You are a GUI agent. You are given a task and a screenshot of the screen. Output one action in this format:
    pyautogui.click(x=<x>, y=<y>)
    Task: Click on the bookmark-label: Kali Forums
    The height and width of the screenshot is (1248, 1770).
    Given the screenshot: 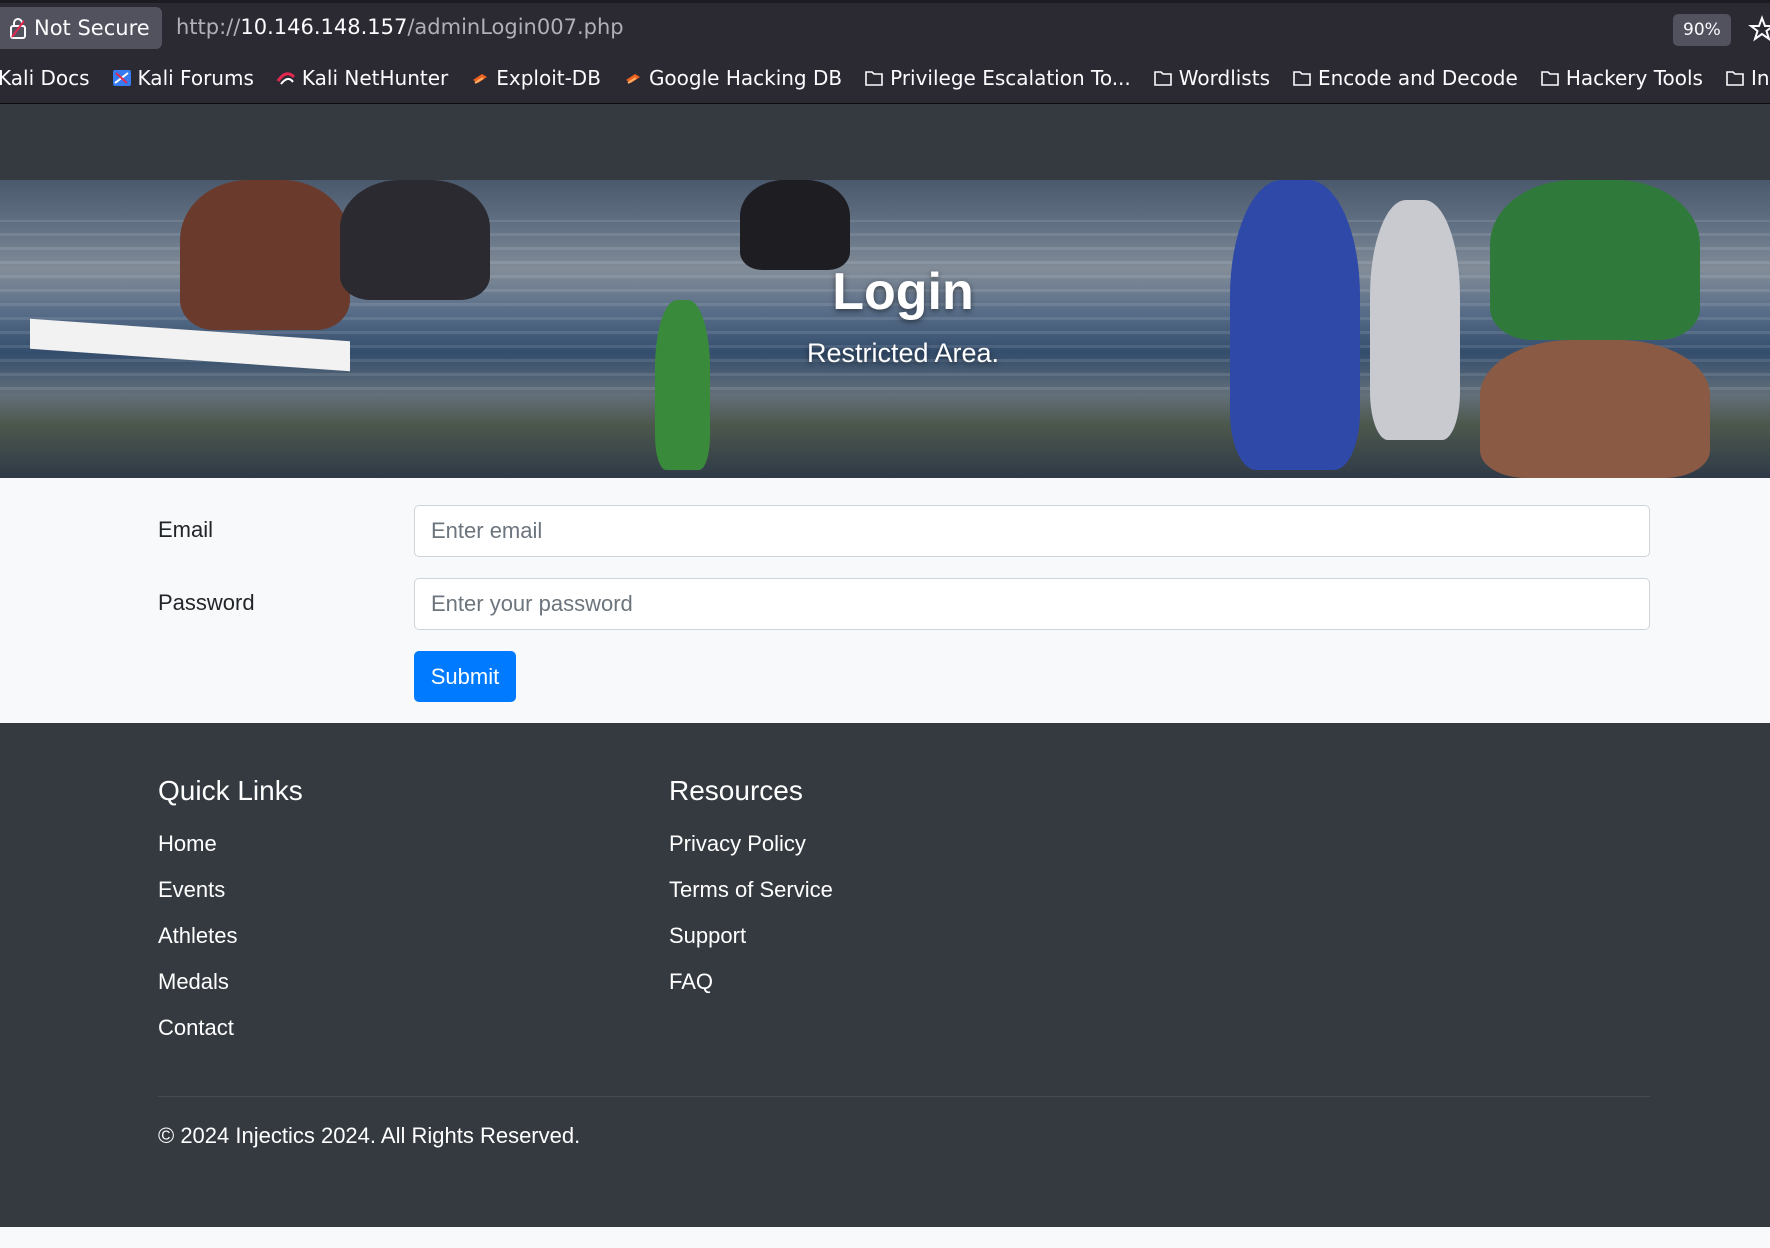 What is the action you would take?
    pyautogui.click(x=195, y=77)
    